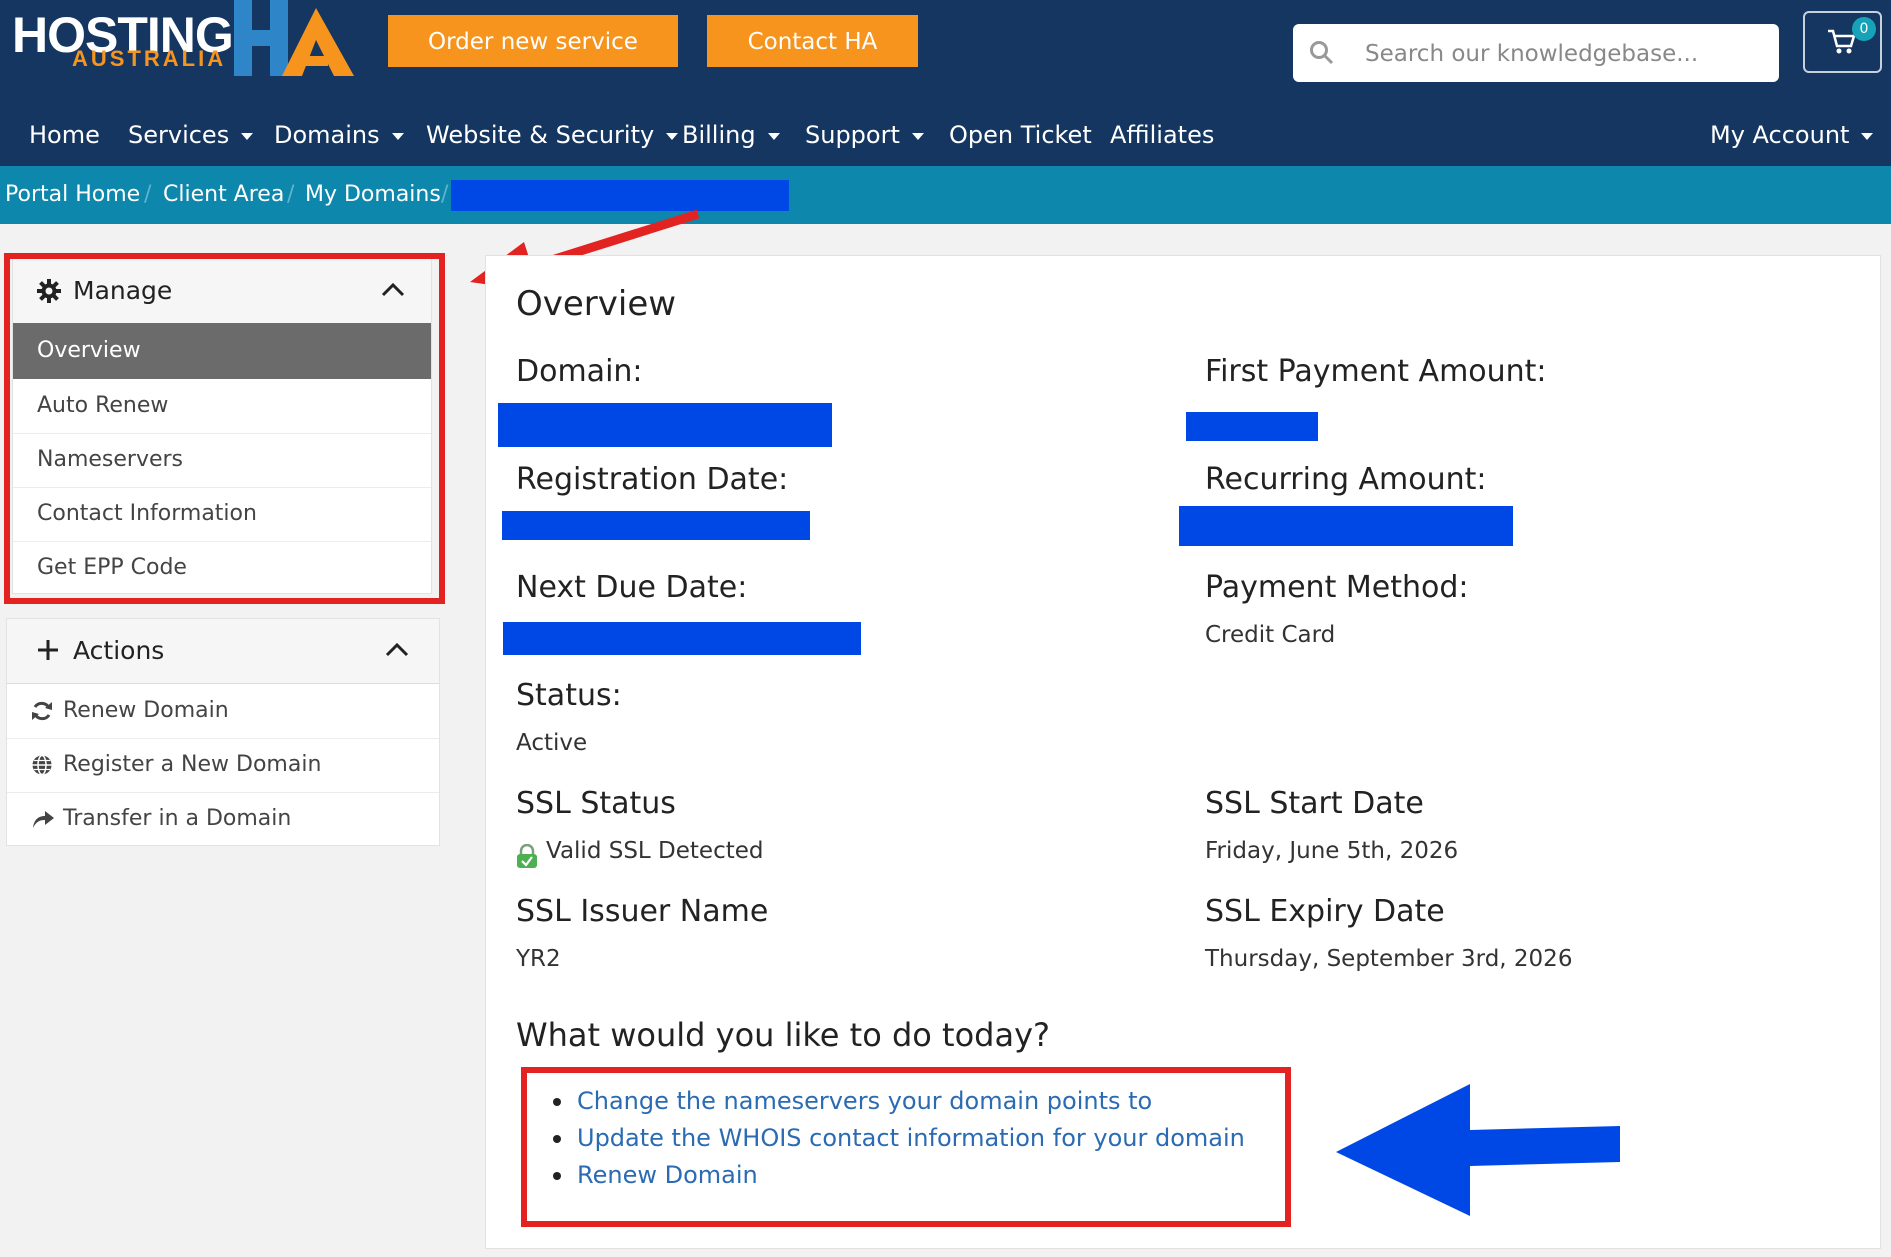 The width and height of the screenshot is (1891, 1257). What do you see at coordinates (596, 803) in the screenshot?
I see `ssl-status-label: SSL Status` at bounding box center [596, 803].